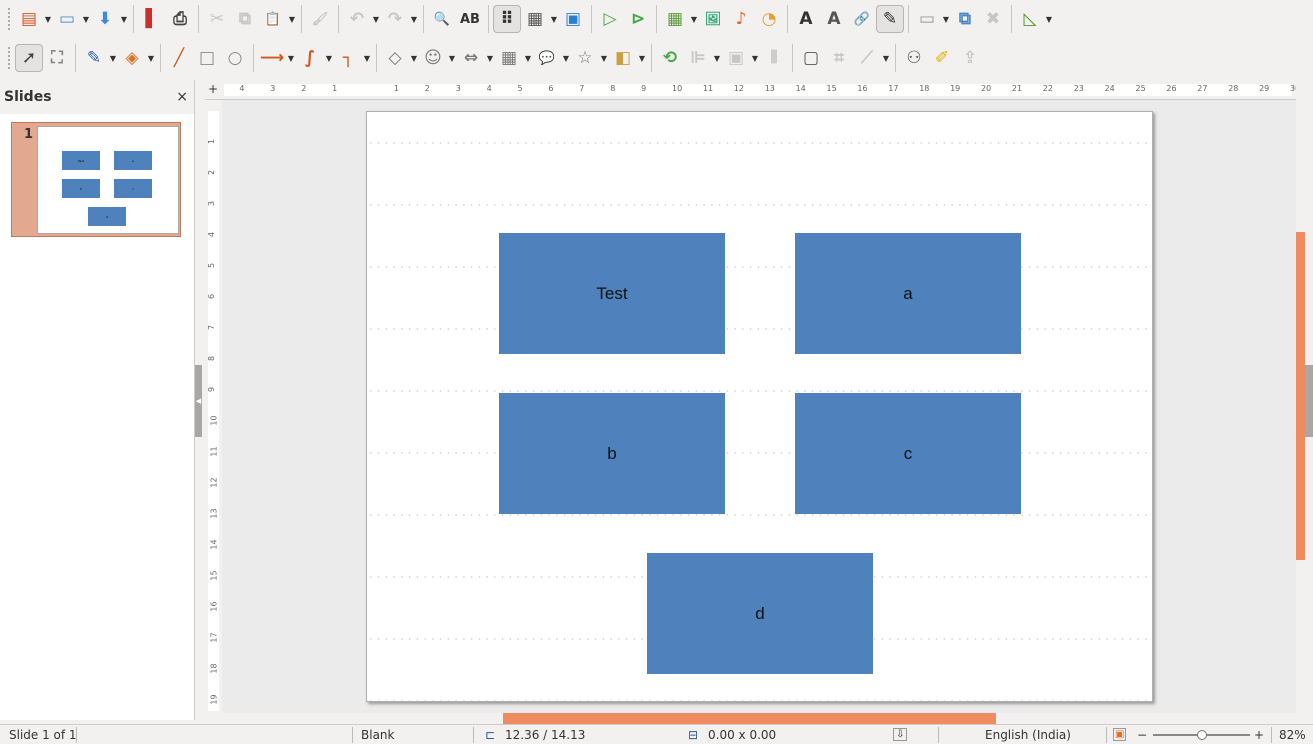 The height and width of the screenshot is (744, 1313). I want to click on copy-button: ⧉, so click(245, 19).